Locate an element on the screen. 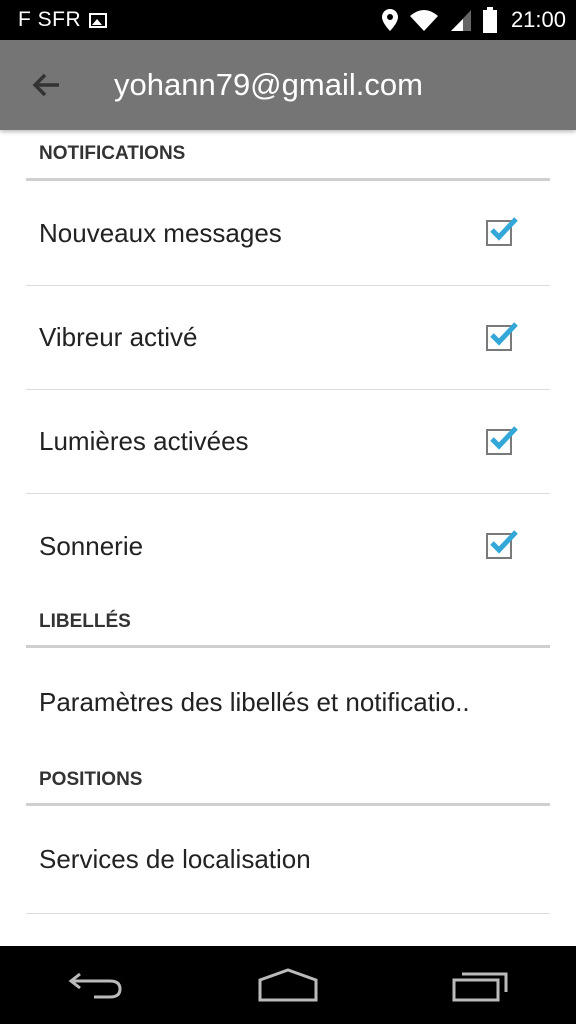 Image resolution: width=576 pixels, height=1024 pixels. pref-lights: Lumières activées is located at coordinates (288, 442).